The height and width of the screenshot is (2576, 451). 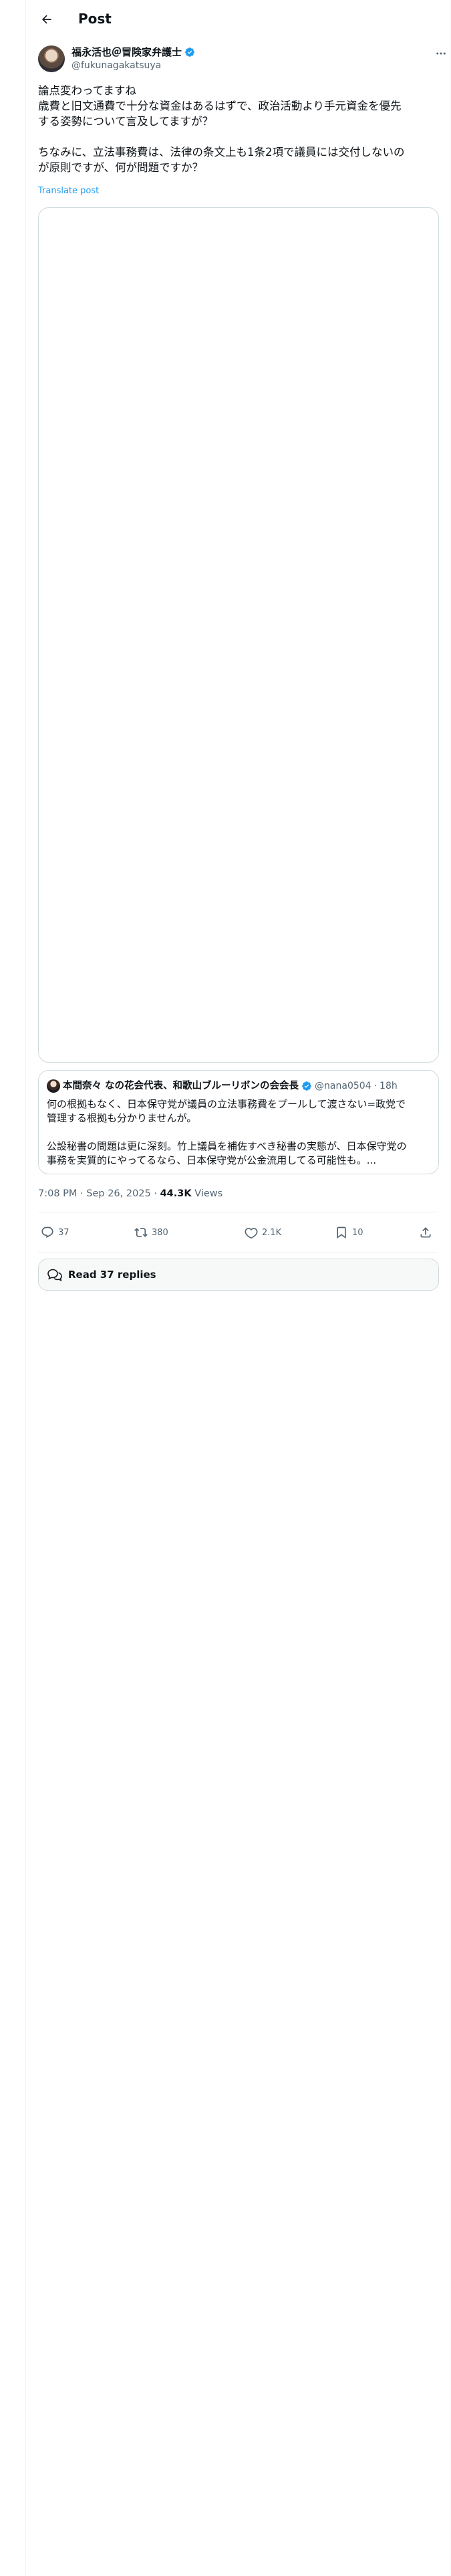 I want to click on like-button: 2.1K, so click(x=263, y=1232).